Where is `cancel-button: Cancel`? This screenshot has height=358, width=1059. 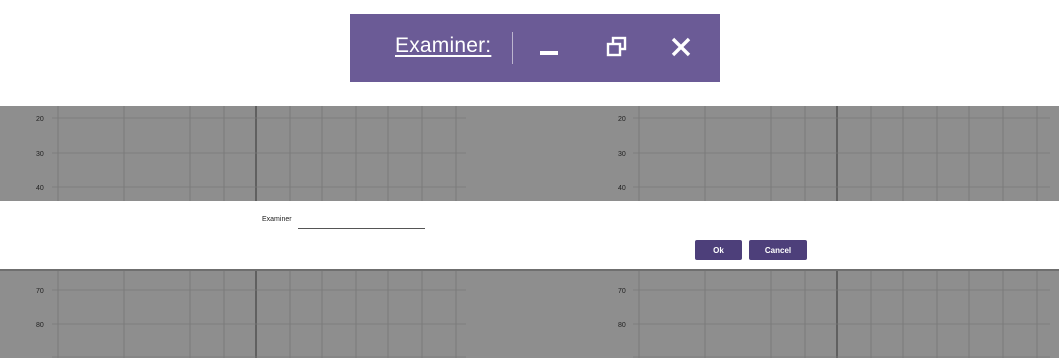
cancel-button: Cancel is located at coordinates (778, 250).